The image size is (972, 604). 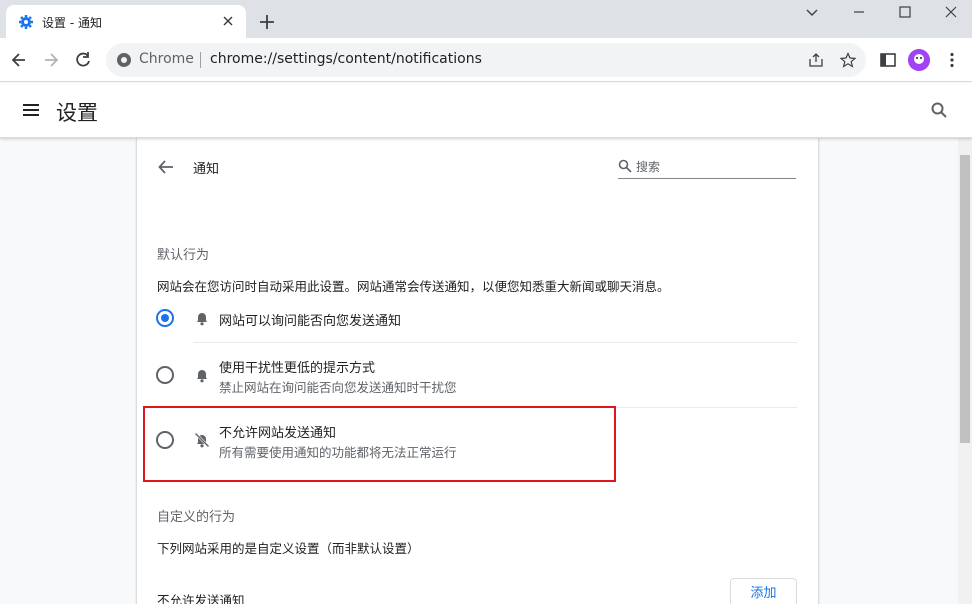 I want to click on chrome-icon, so click(x=124, y=60).